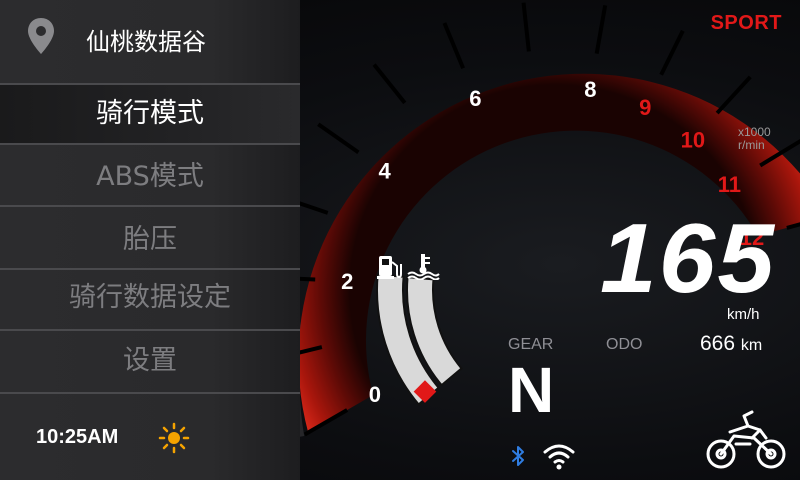  What do you see at coordinates (645, 107) in the screenshot?
I see `rpm-tick-label: 9` at bounding box center [645, 107].